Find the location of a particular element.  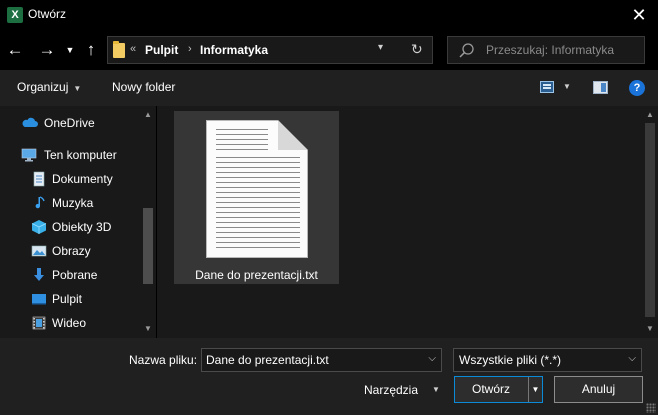

sidebar-item-music: Muzyka is located at coordinates (70, 203).